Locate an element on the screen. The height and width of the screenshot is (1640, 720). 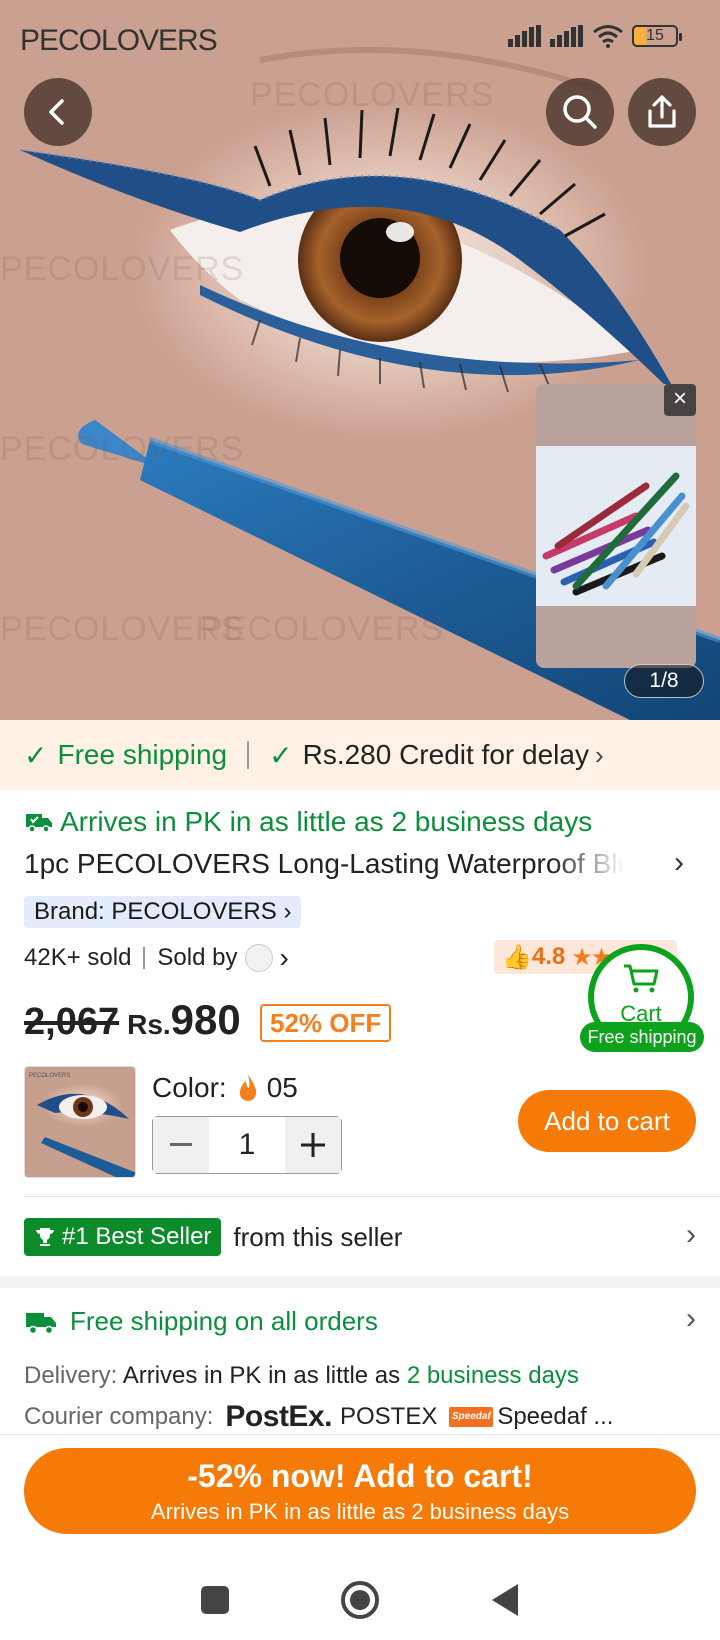
free-shipping-label: Free shipping is located at coordinates (142, 754).